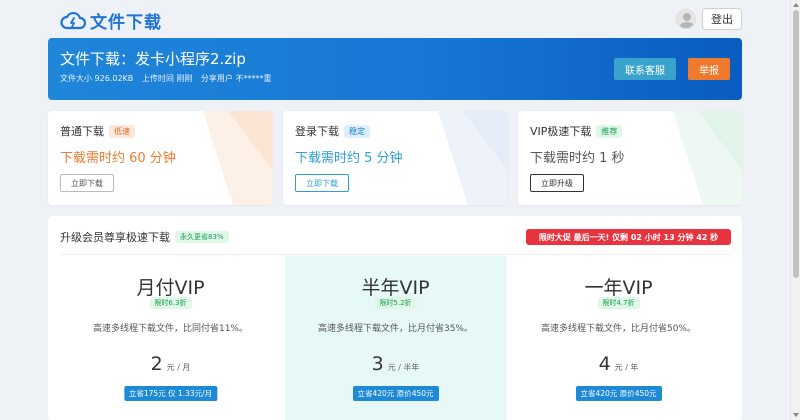 The image size is (800, 420). What do you see at coordinates (577, 158) in the screenshot?
I see `download-time: 下载需时约 1 秒` at bounding box center [577, 158].